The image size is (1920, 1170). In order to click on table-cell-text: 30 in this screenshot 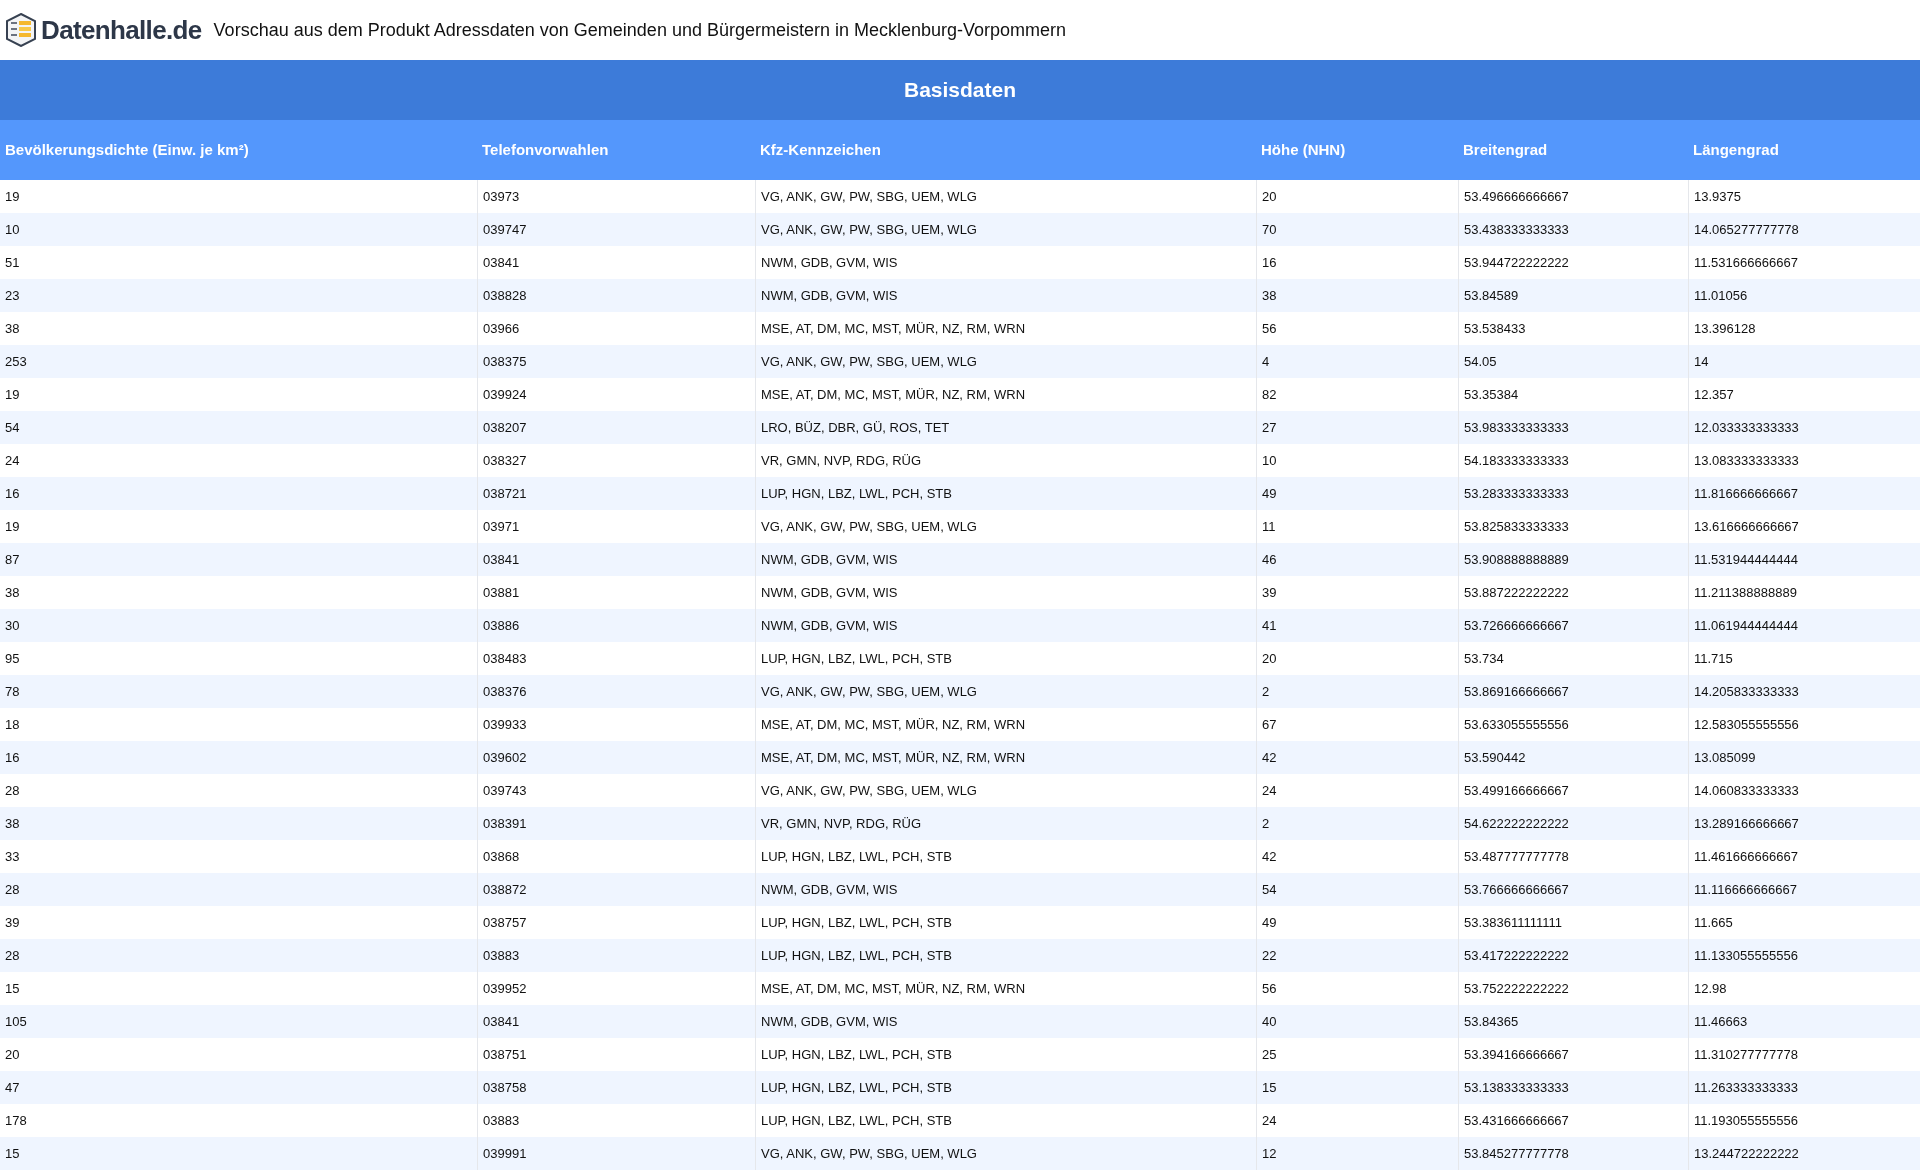, I will do `click(12, 625)`.